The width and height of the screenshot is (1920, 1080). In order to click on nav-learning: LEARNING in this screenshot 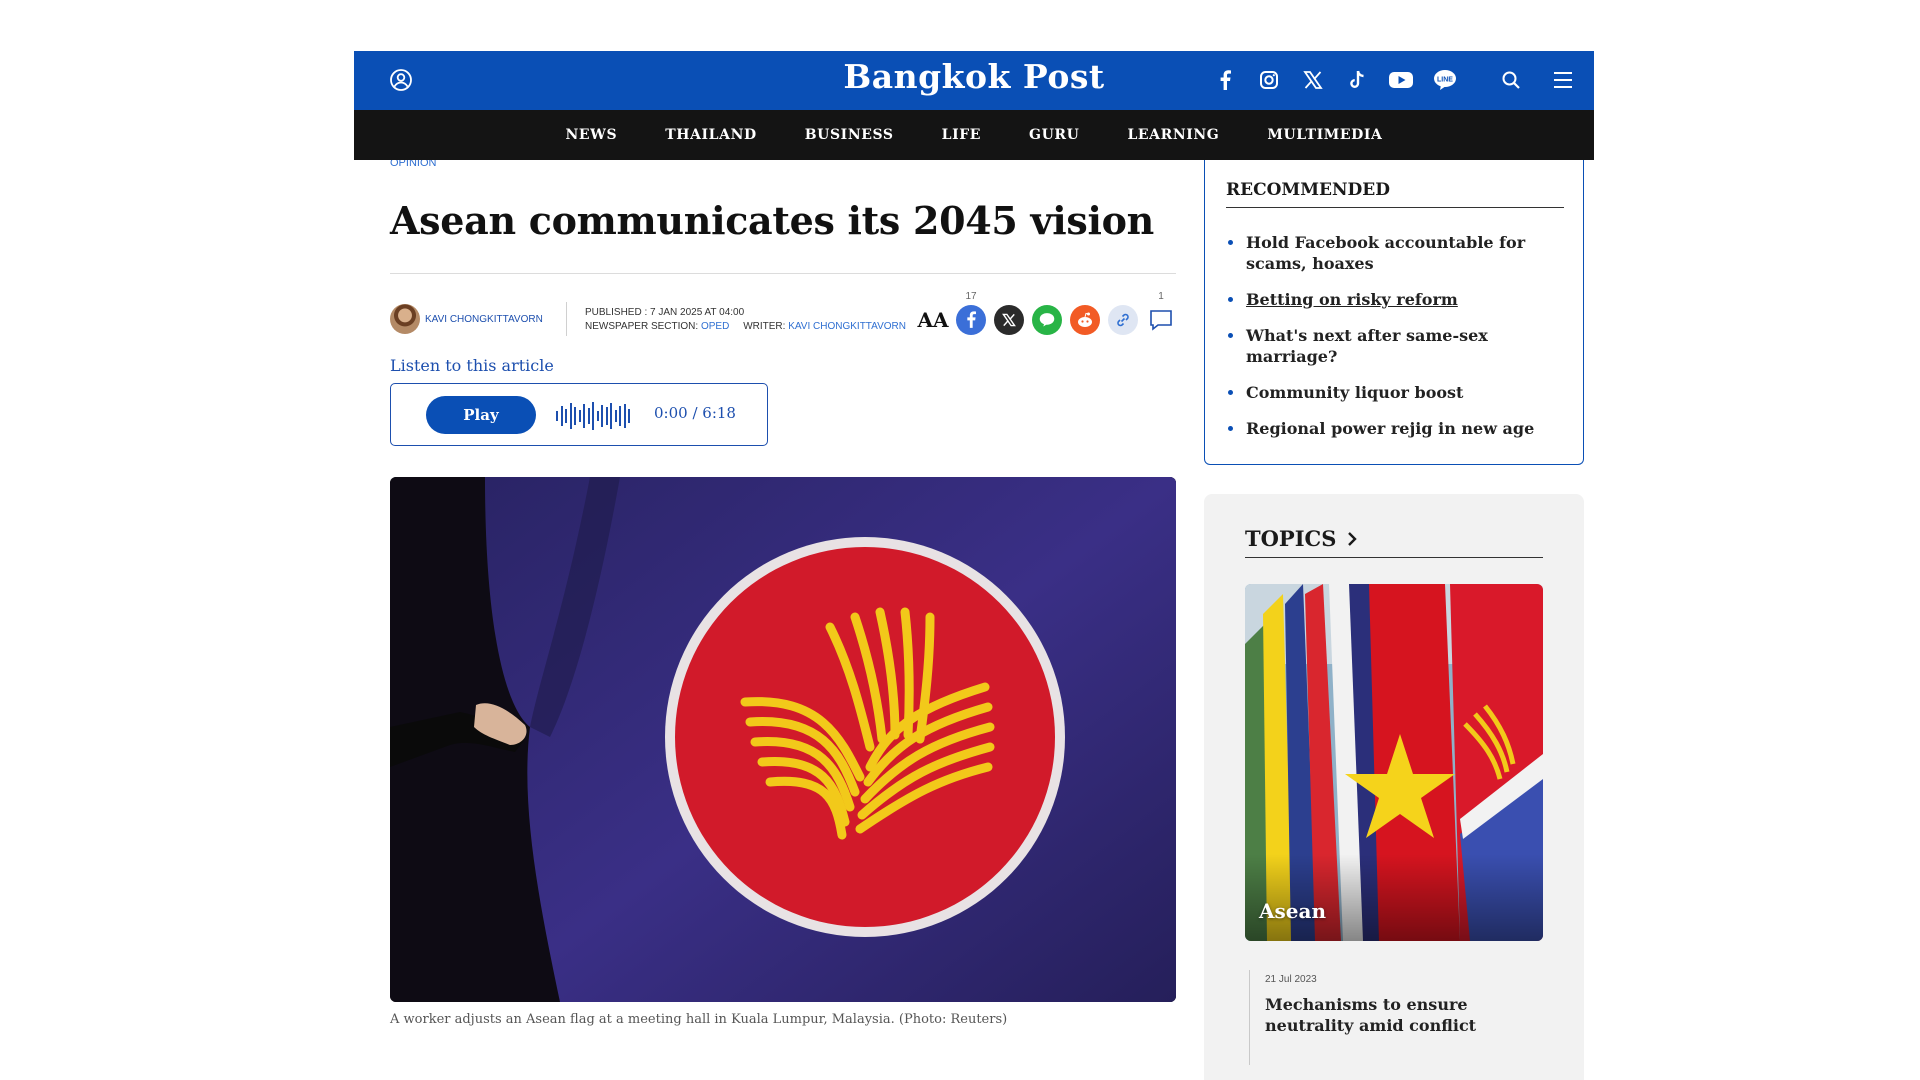, I will do `click(1173, 135)`.